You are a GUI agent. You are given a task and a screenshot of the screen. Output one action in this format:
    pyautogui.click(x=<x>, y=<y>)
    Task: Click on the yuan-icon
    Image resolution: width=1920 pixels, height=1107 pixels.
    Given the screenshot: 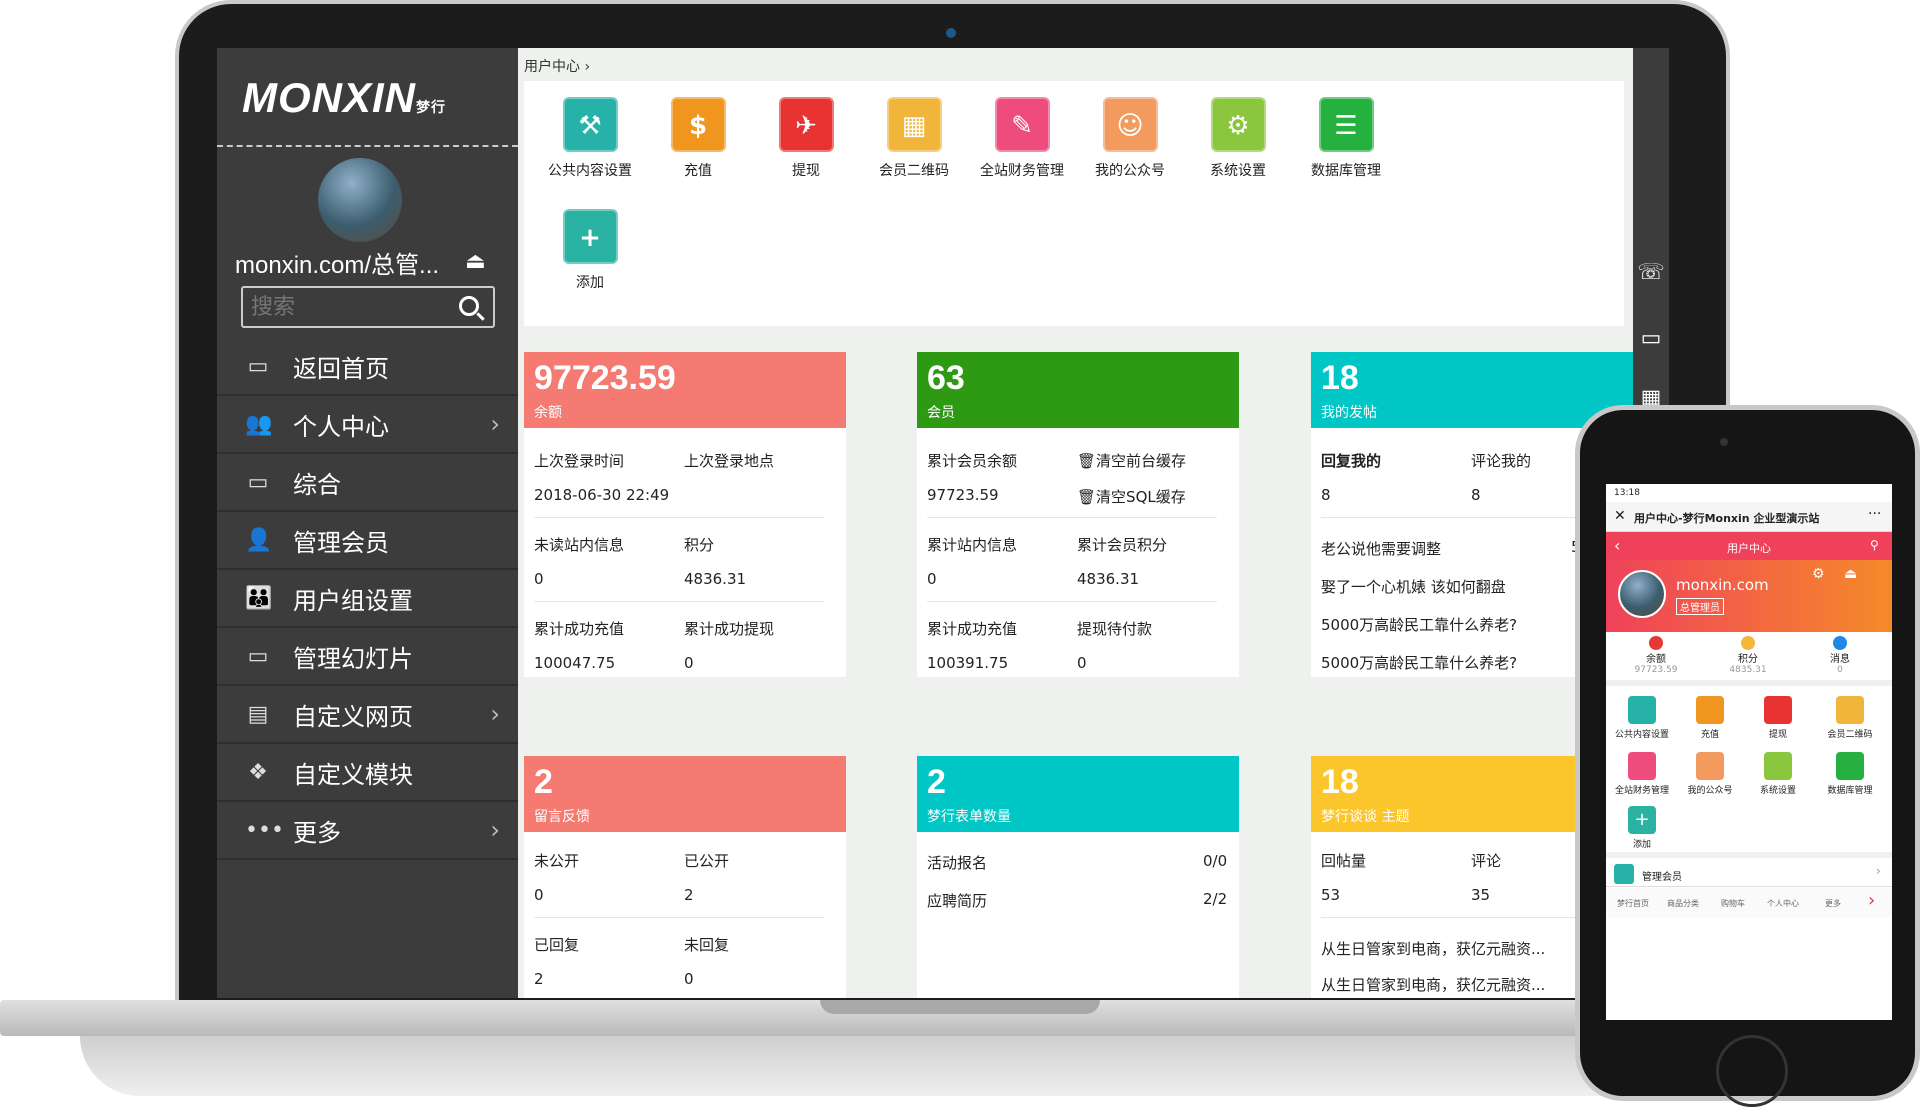 What is the action you would take?
    pyautogui.click(x=1656, y=643)
    